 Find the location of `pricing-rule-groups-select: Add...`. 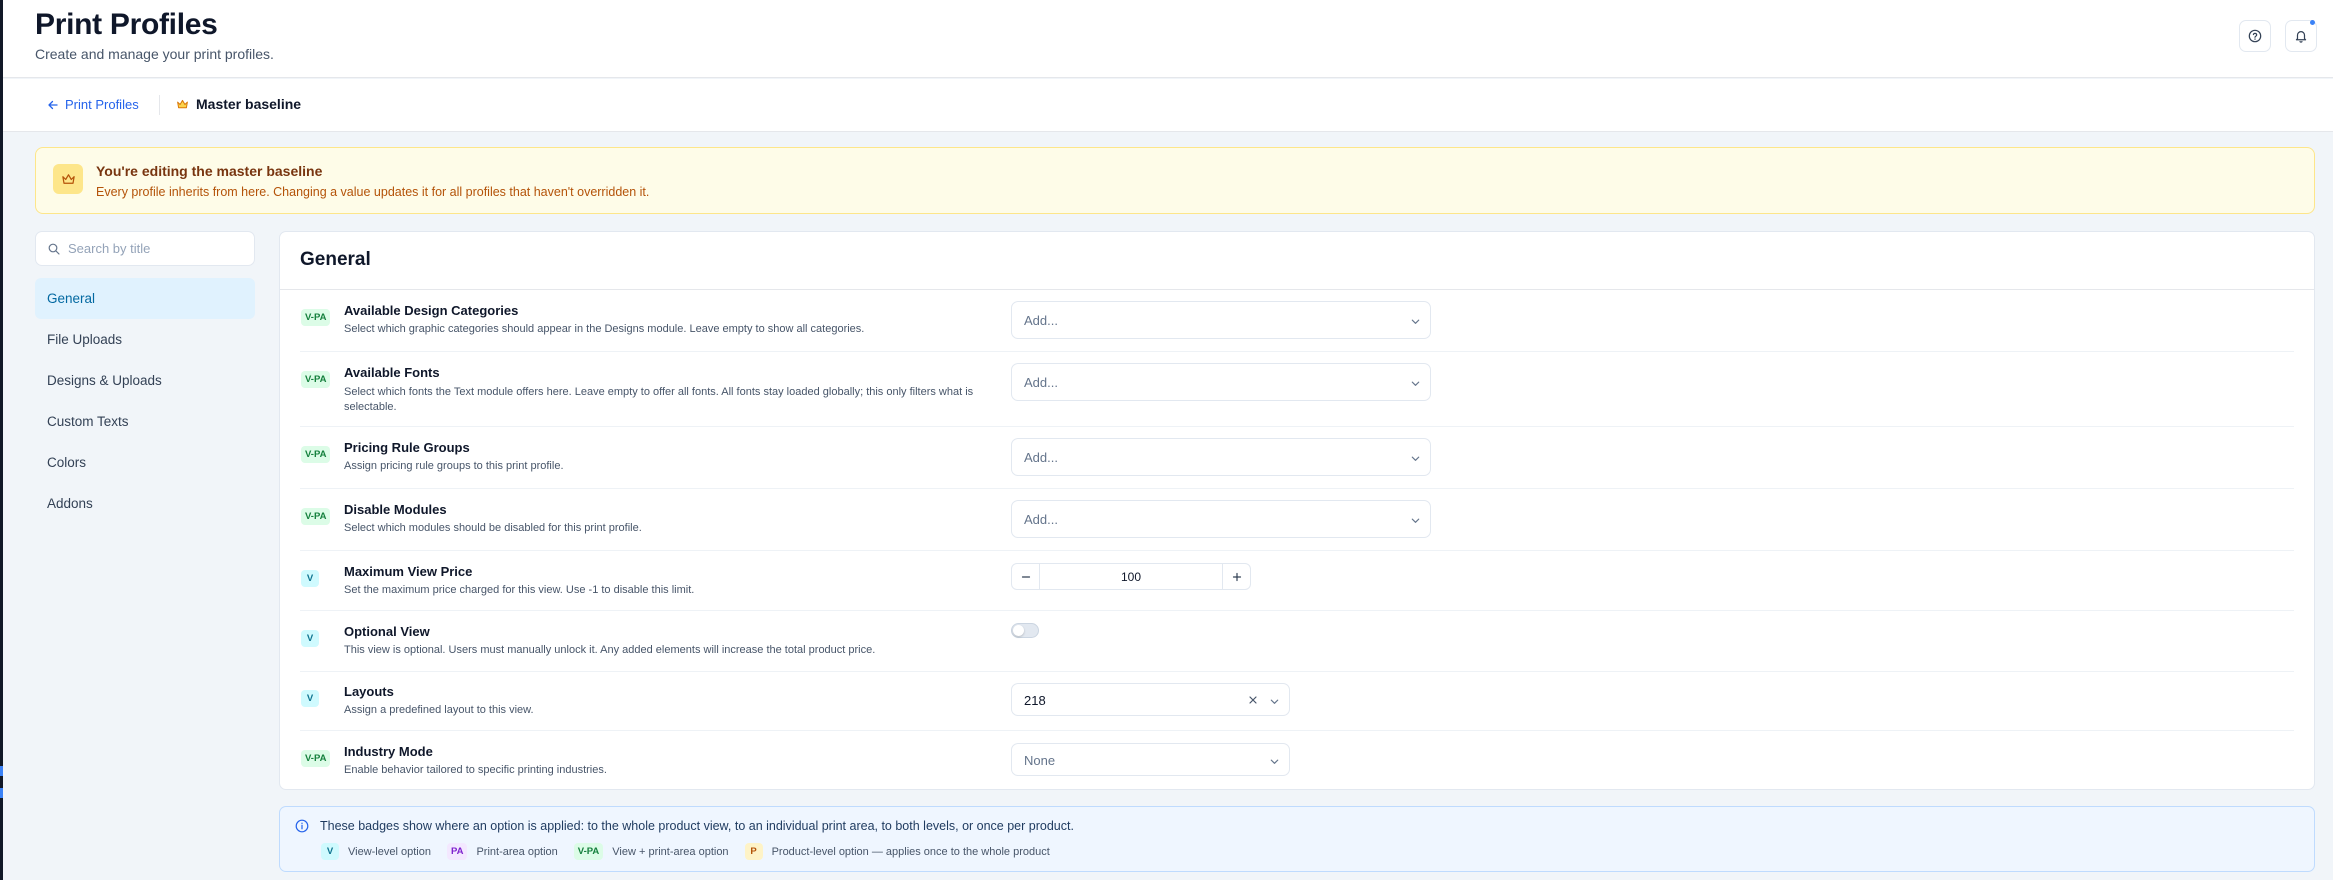

pricing-rule-groups-select: Add... is located at coordinates (1221, 457).